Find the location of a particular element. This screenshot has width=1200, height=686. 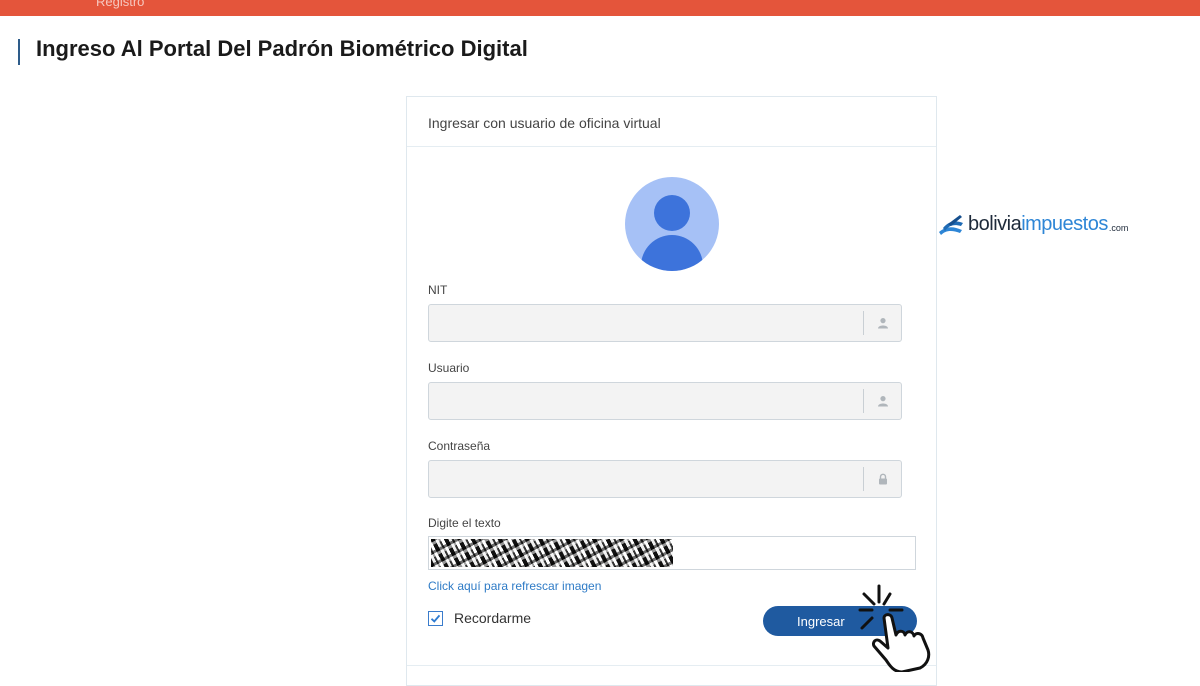

usuario-field is located at coordinates (665, 401).